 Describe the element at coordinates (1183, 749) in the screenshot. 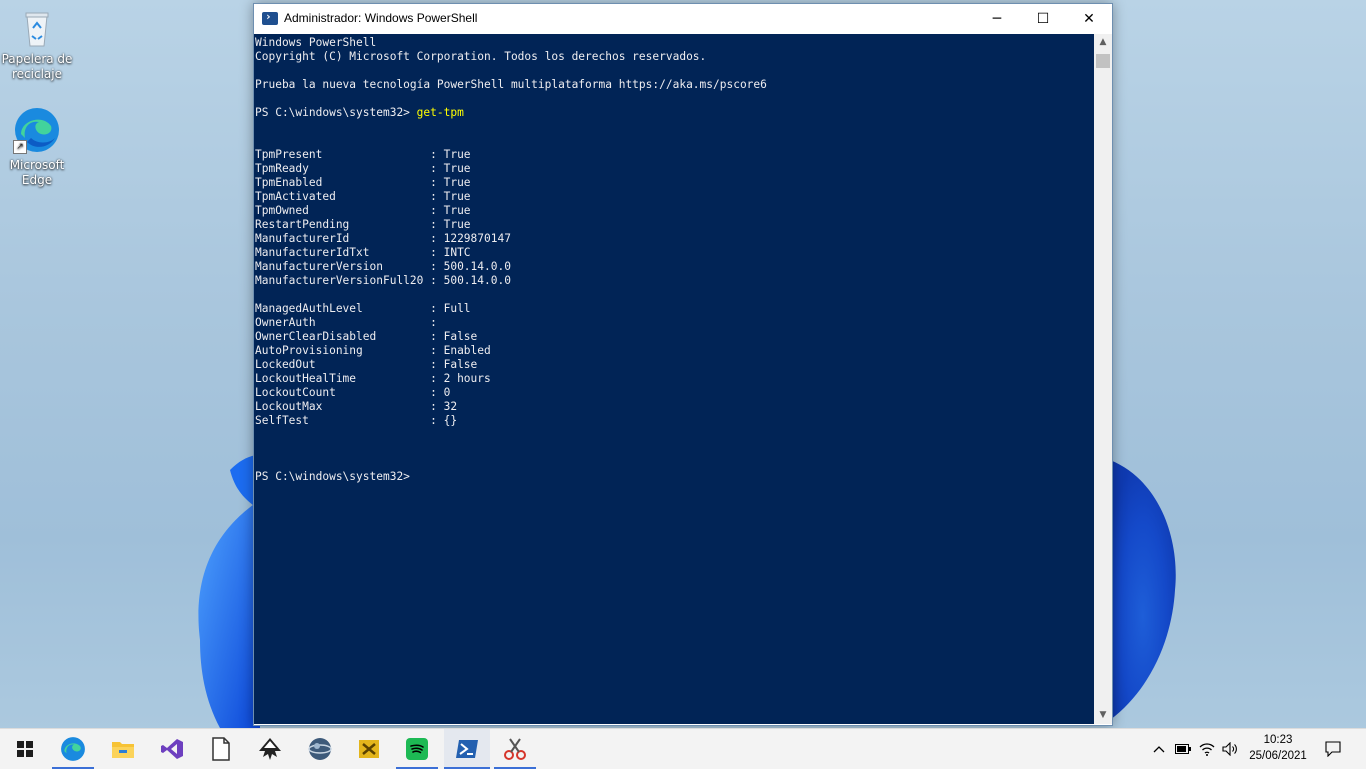

I see `battery-icon` at that location.